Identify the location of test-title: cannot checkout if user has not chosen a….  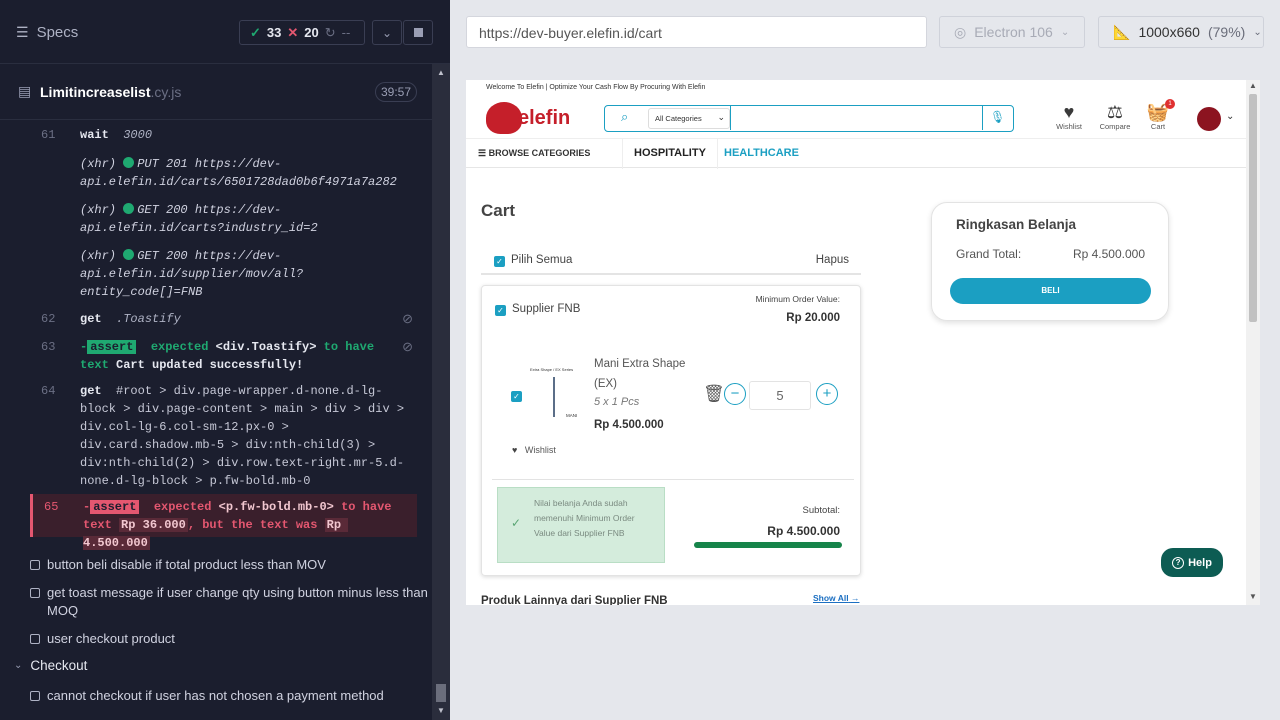
(215, 695).